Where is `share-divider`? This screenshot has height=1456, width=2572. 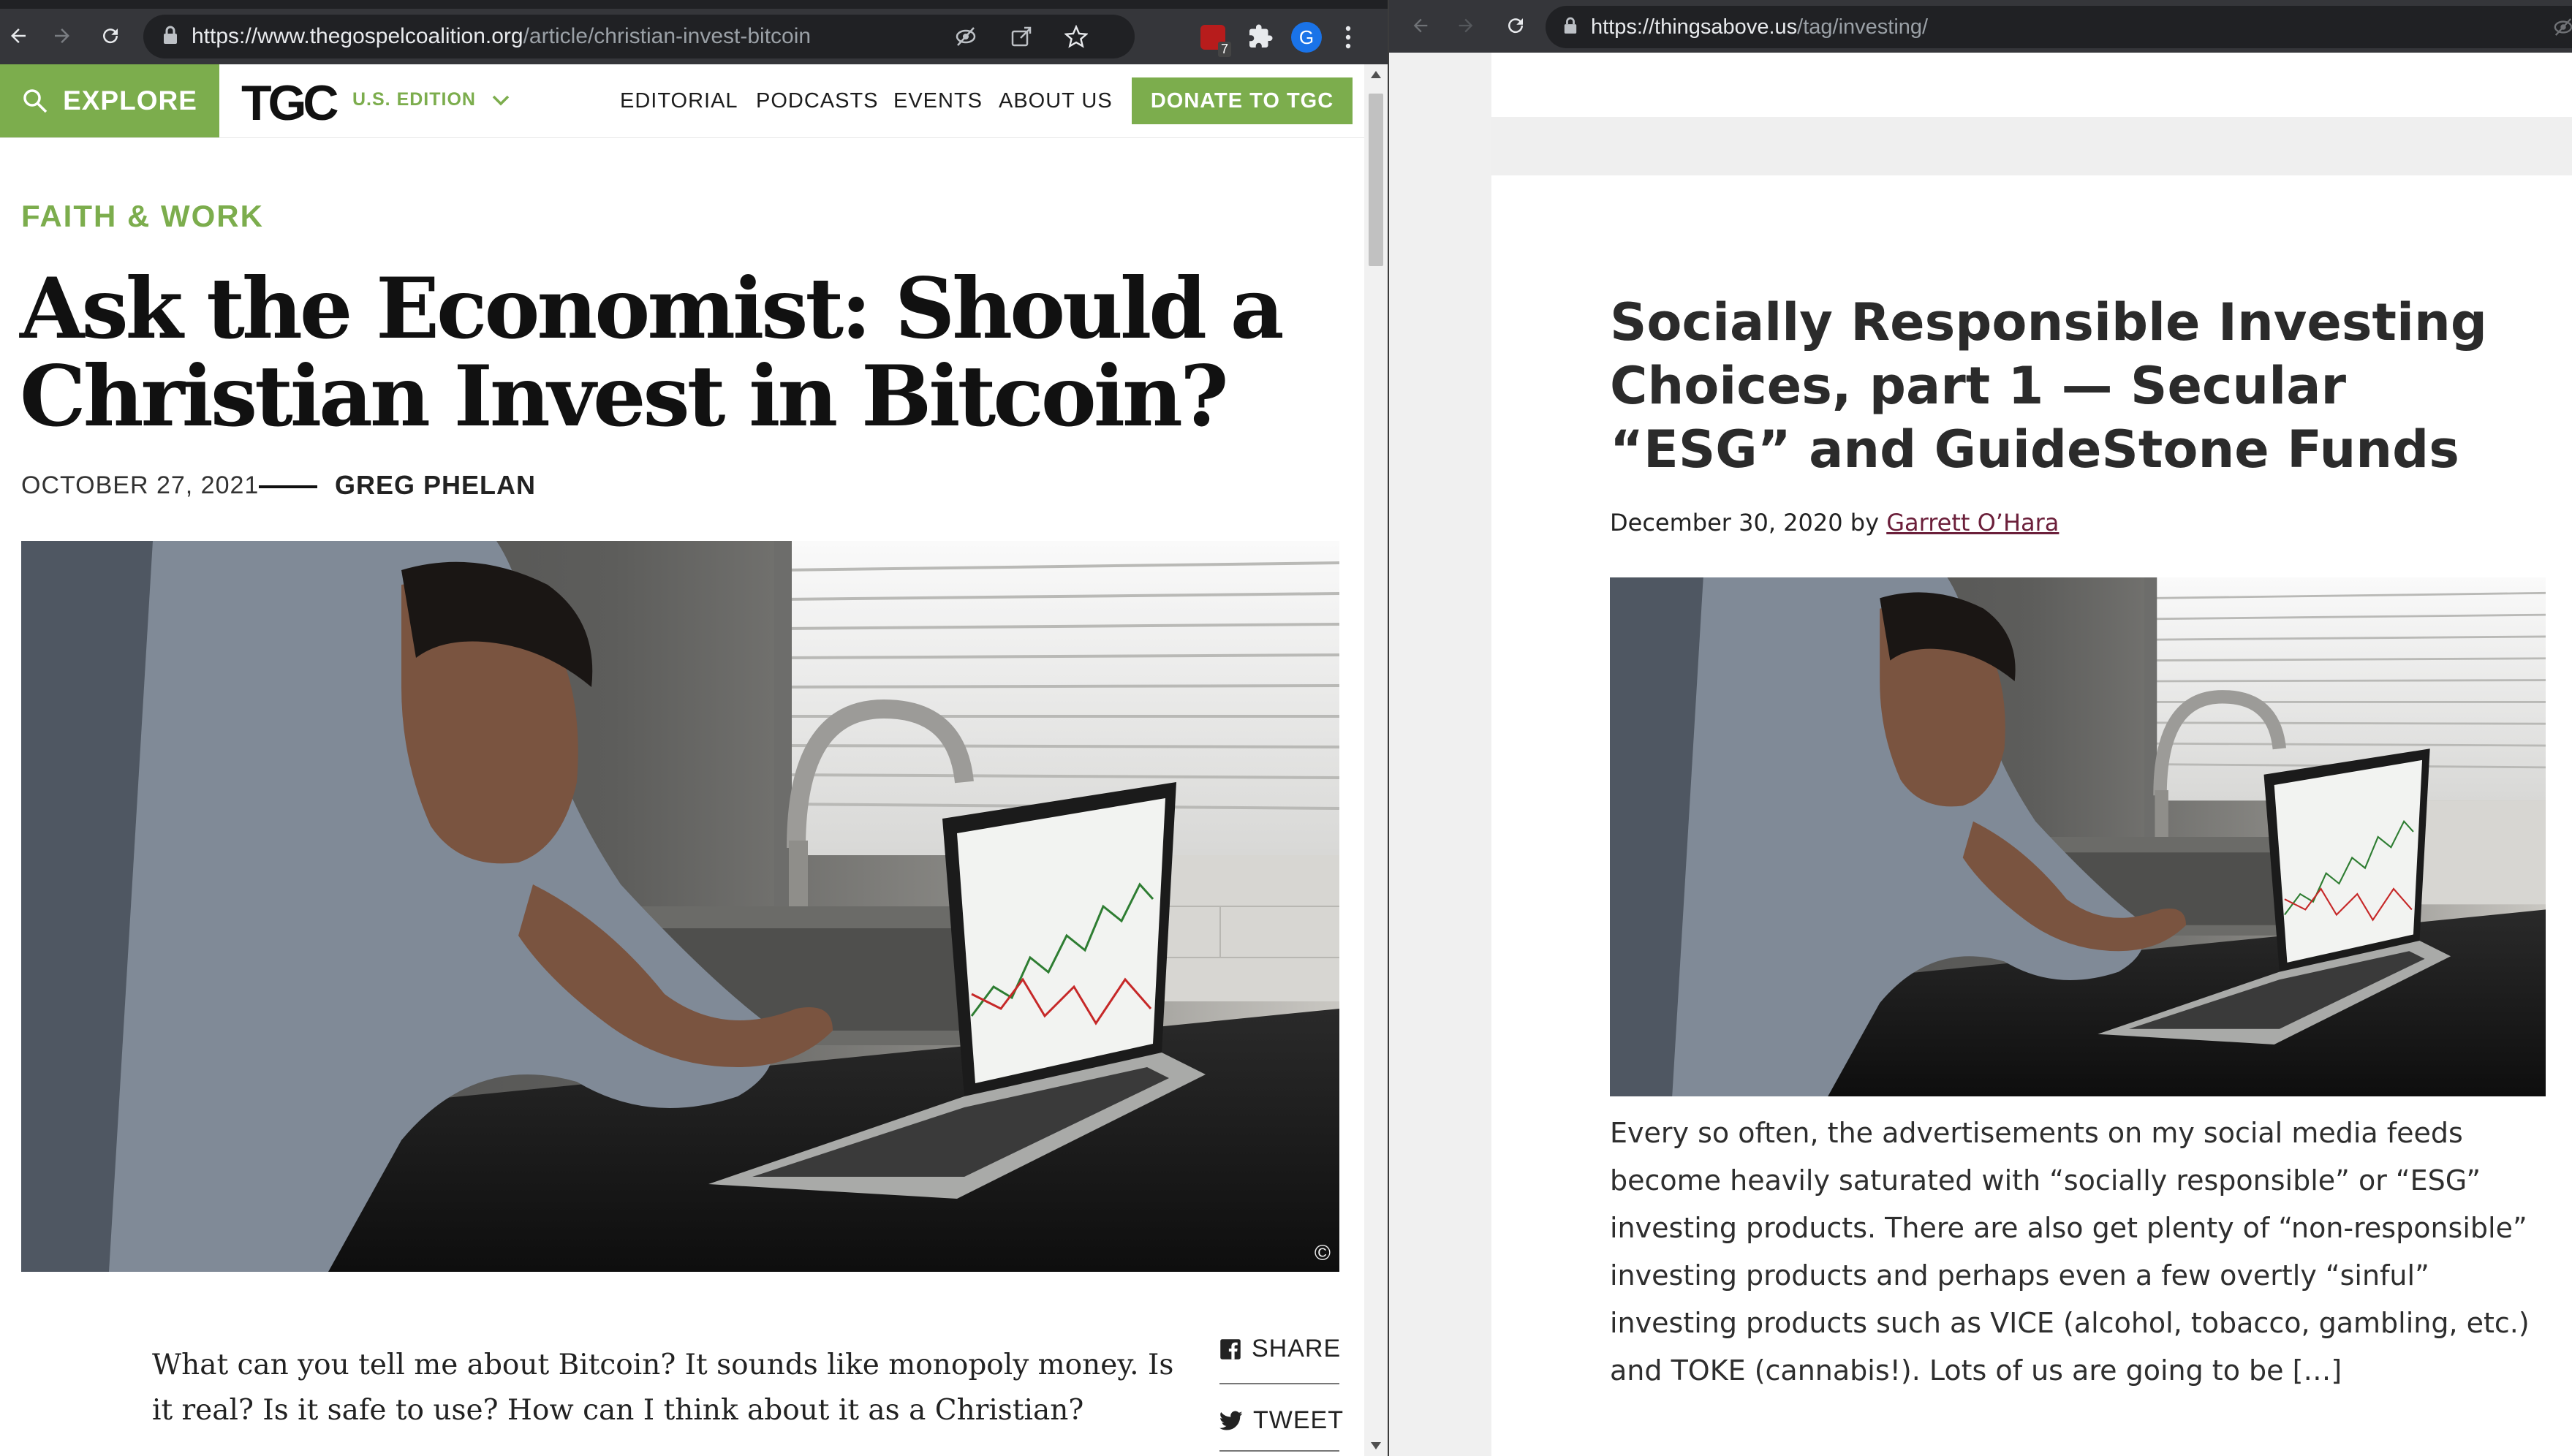
share-divider is located at coordinates (1279, 1383).